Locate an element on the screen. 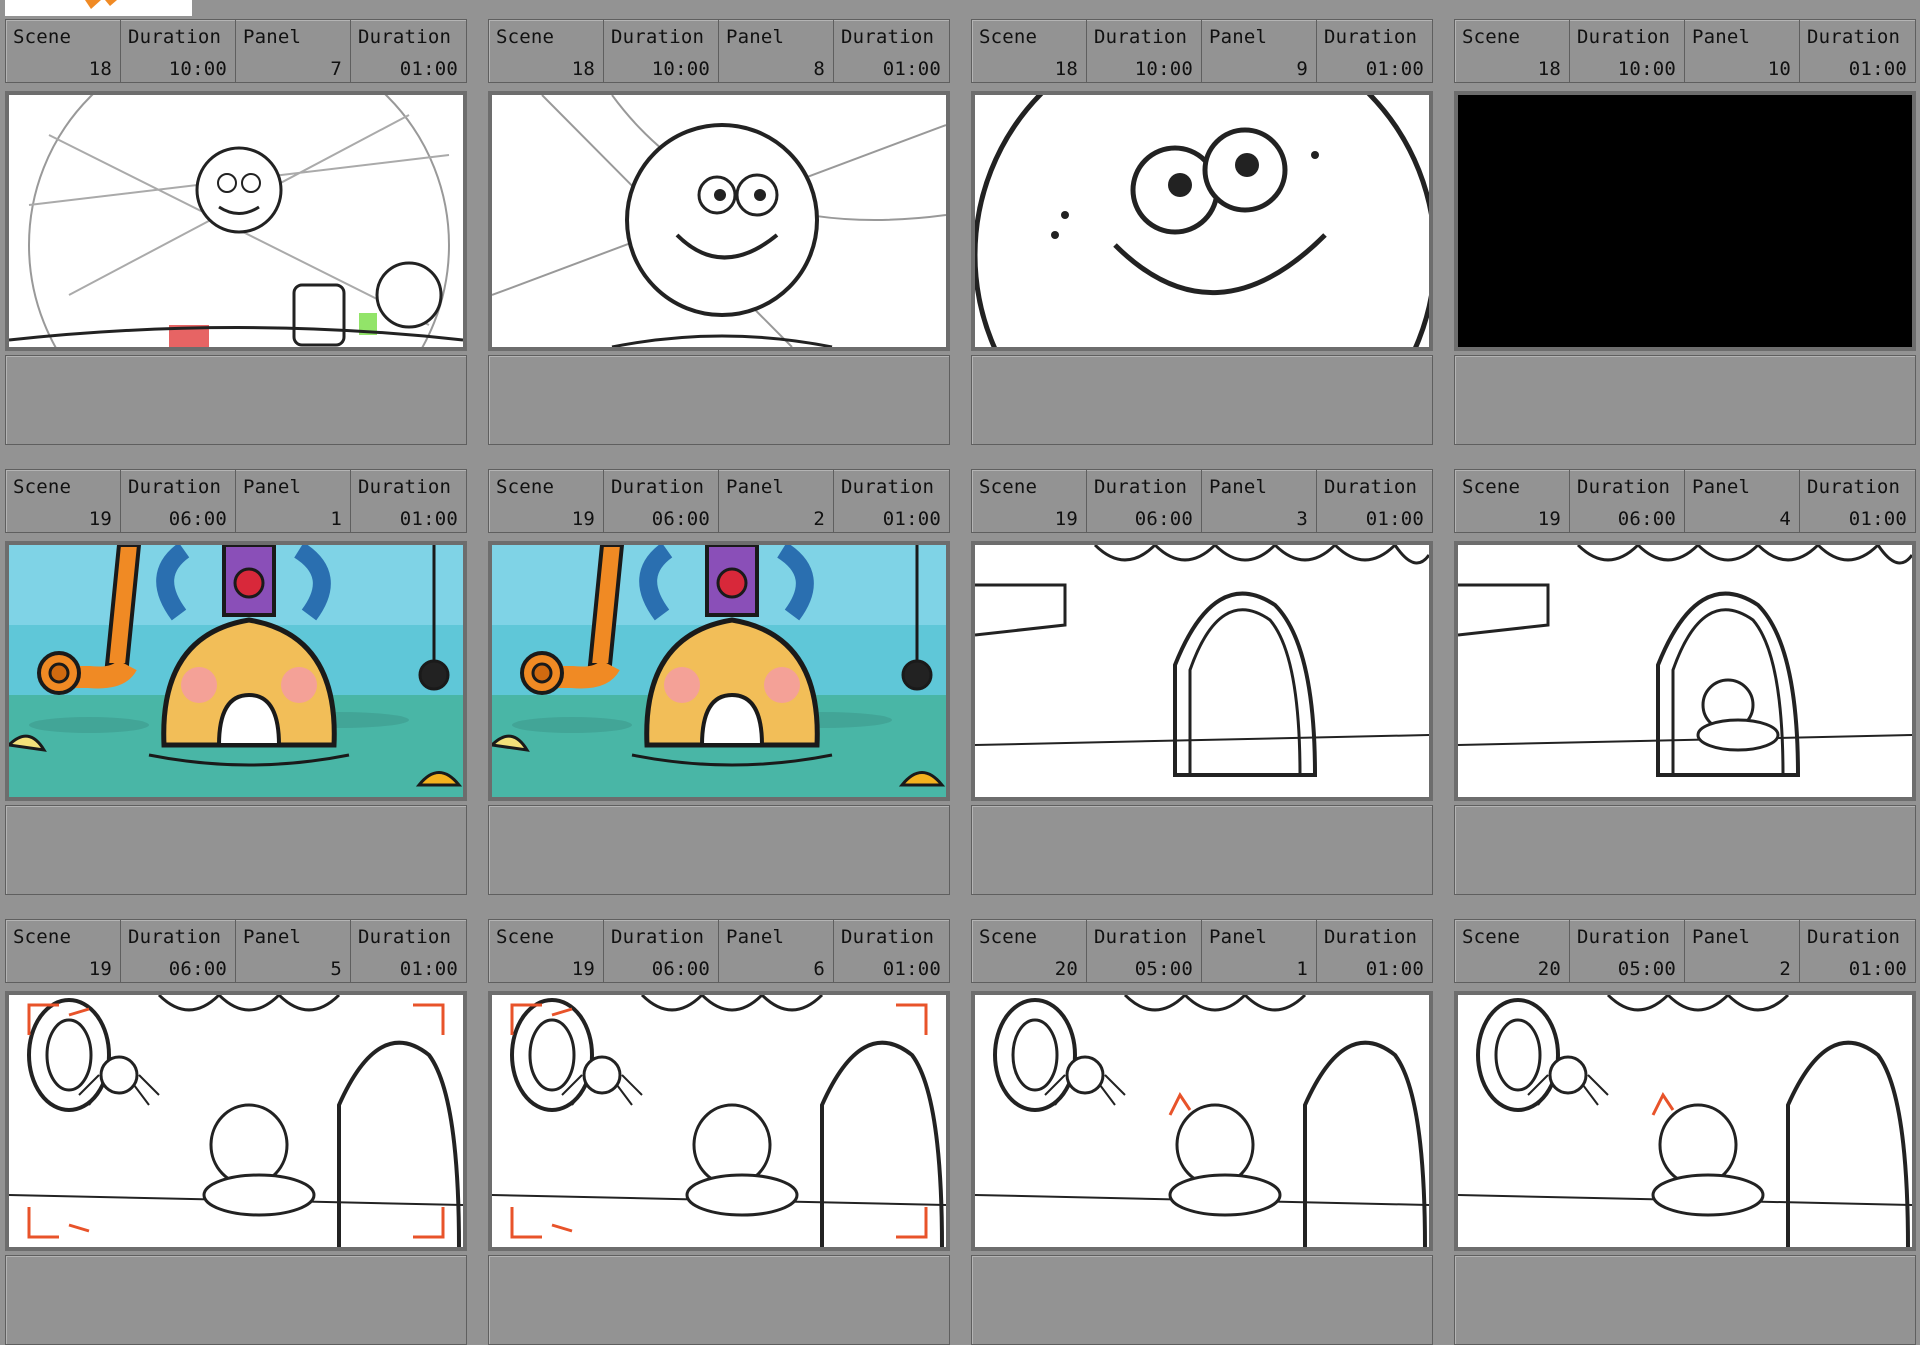 This screenshot has height=1345, width=1920. panel-cell: Panel 6 is located at coordinates (776, 951).